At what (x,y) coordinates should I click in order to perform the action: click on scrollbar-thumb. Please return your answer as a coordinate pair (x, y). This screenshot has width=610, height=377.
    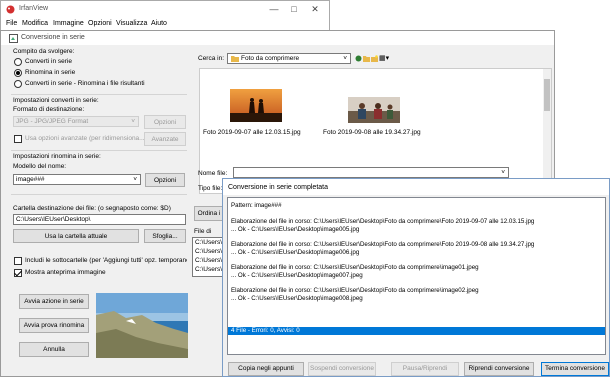
    Looking at the image, I should click on (547, 95).